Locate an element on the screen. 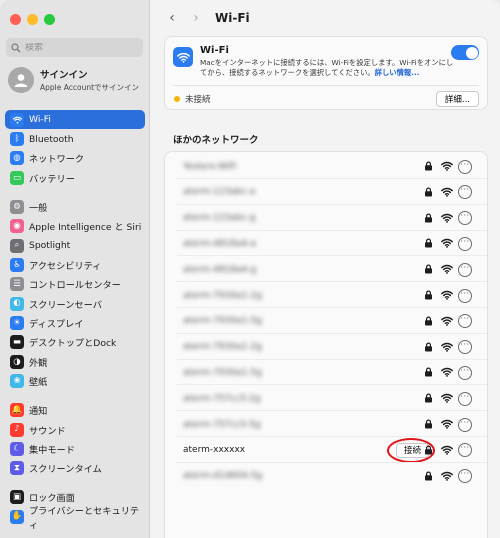  appearance-icon: ◑ is located at coordinates (17, 361).